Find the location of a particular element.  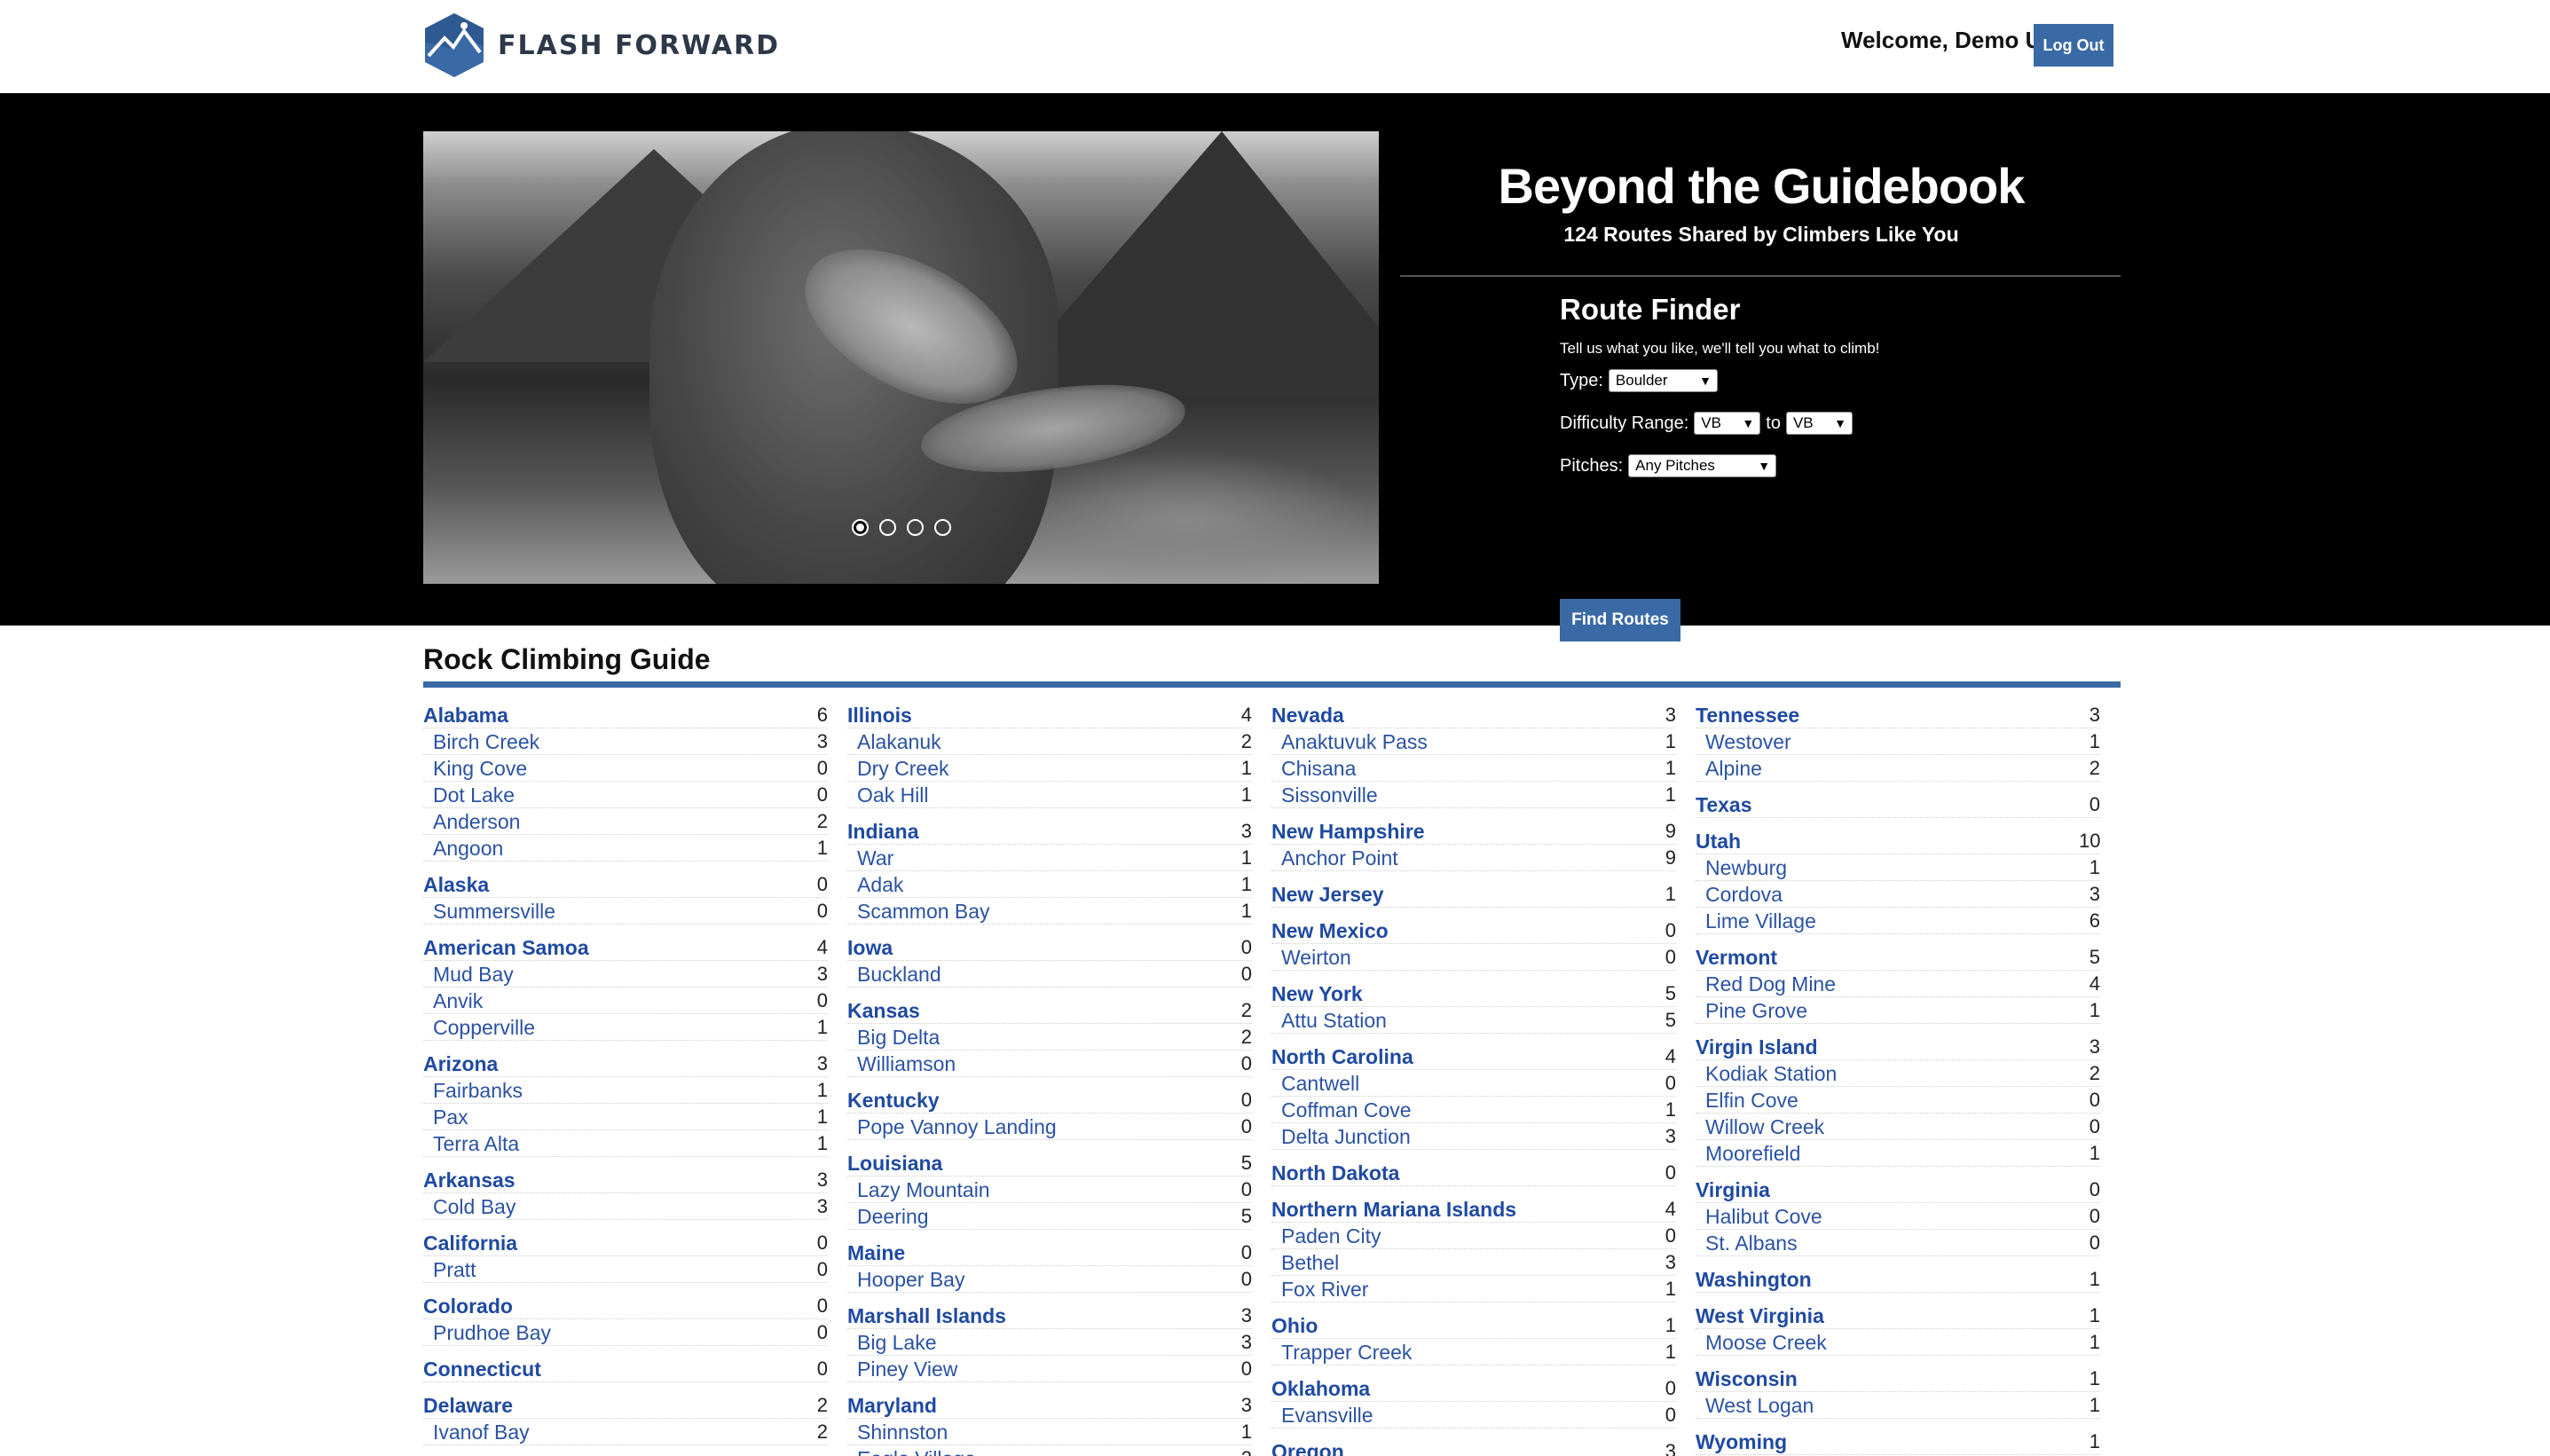

state-link: Vermont is located at coordinates (1887, 958).